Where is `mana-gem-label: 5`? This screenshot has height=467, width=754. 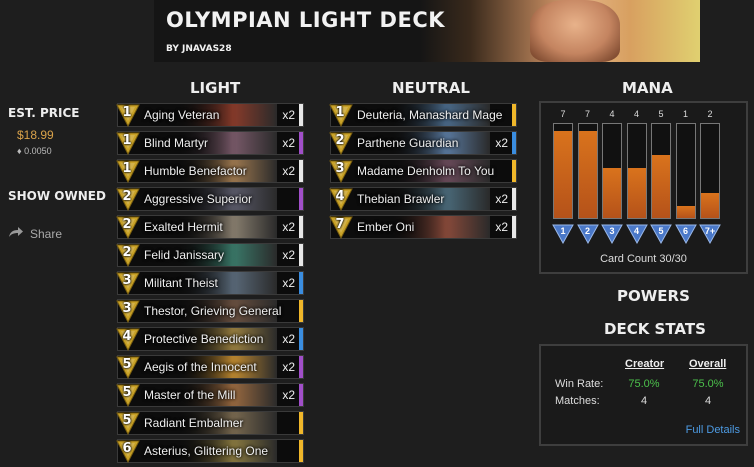
mana-gem-label: 5 is located at coordinates (661, 231).